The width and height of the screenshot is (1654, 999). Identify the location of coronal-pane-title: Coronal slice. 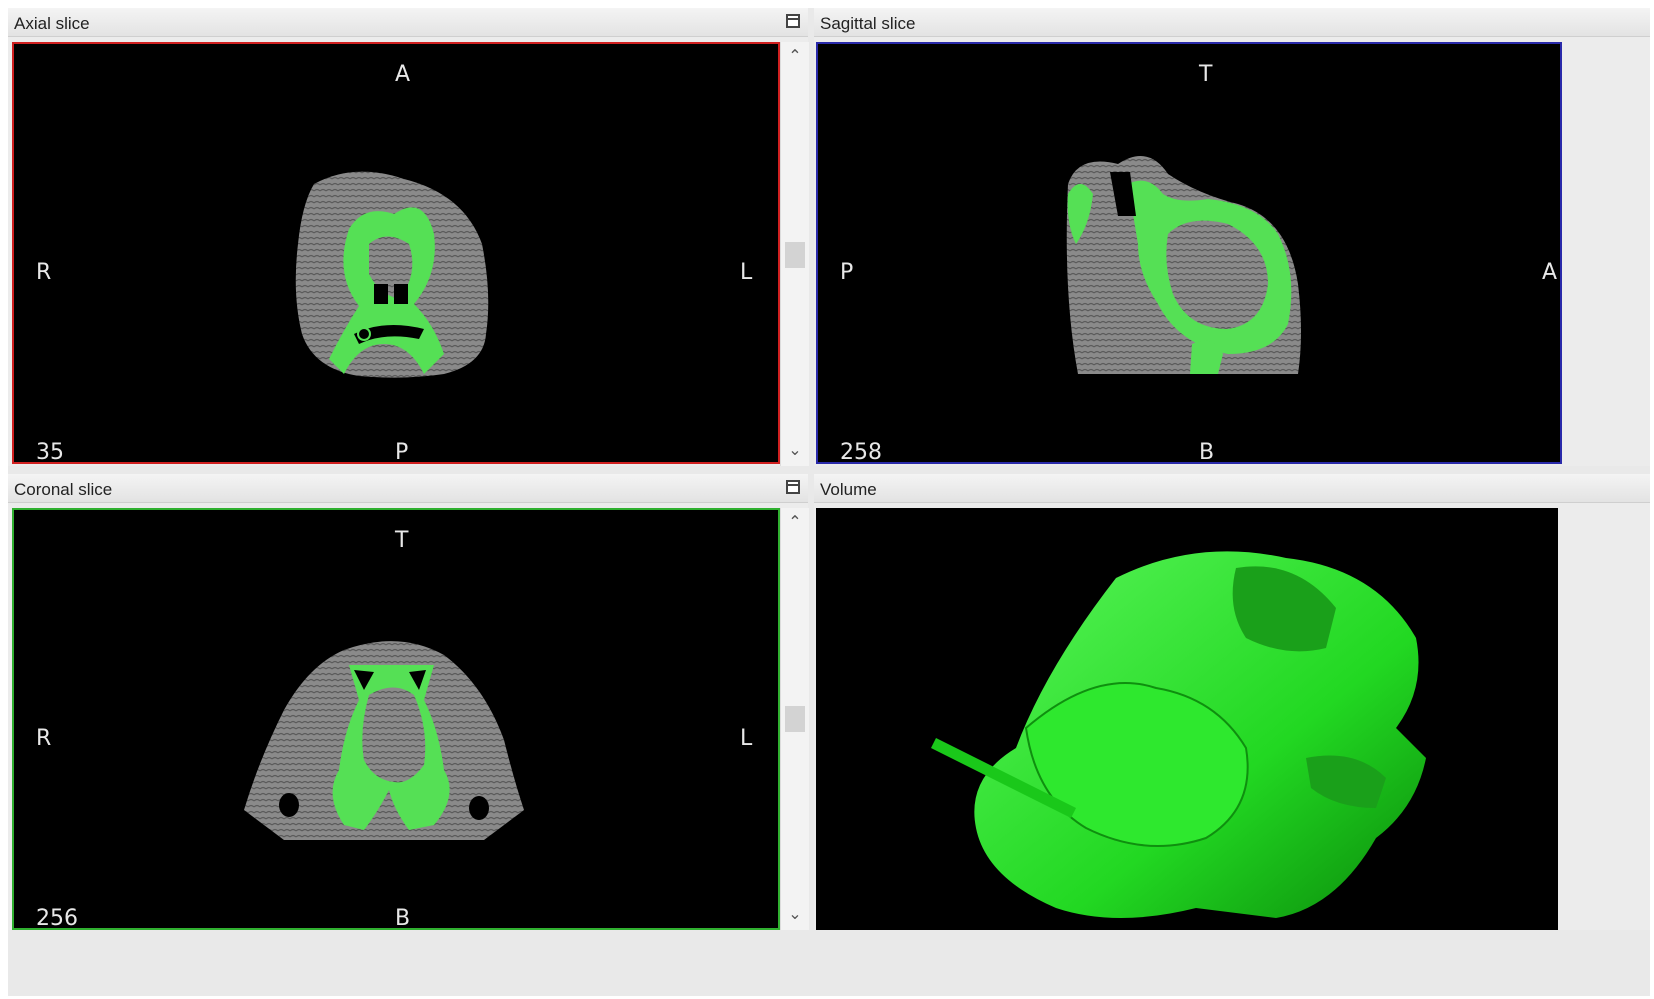
(63, 489).